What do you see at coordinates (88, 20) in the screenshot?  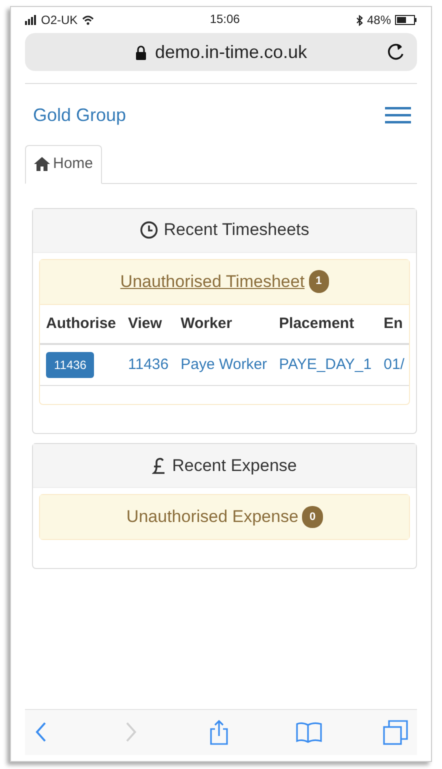 I see `wifi-icon` at bounding box center [88, 20].